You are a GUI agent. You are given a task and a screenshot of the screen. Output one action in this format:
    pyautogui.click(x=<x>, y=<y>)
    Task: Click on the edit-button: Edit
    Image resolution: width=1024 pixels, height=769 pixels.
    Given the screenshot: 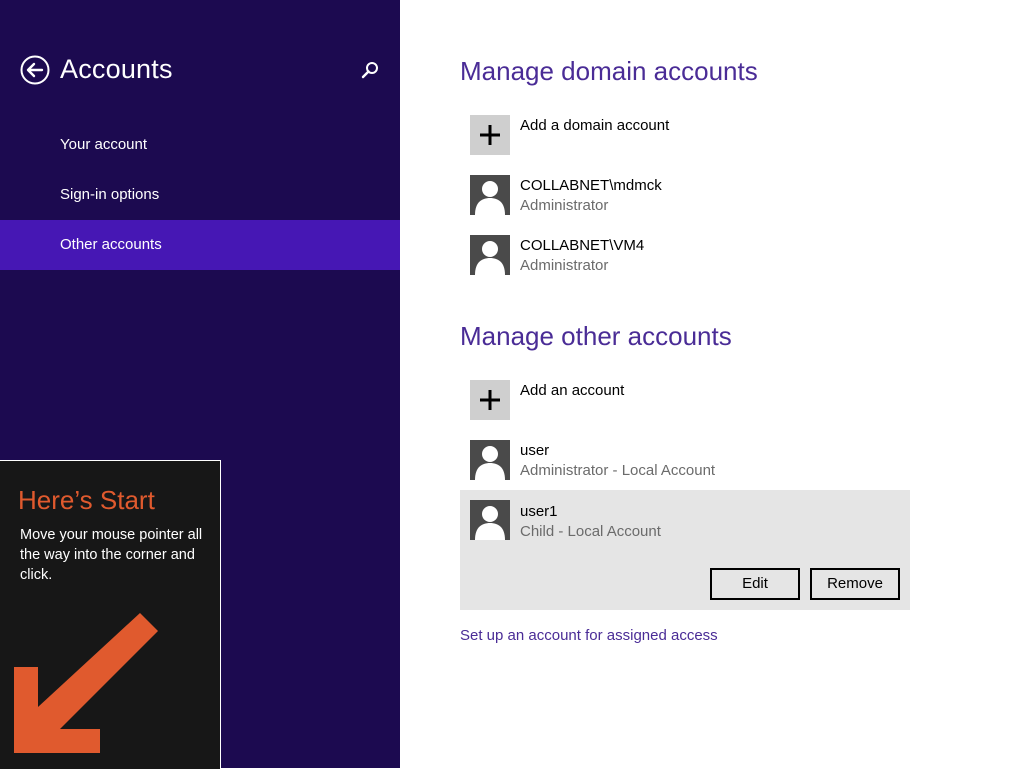 What is the action you would take?
    pyautogui.click(x=755, y=584)
    